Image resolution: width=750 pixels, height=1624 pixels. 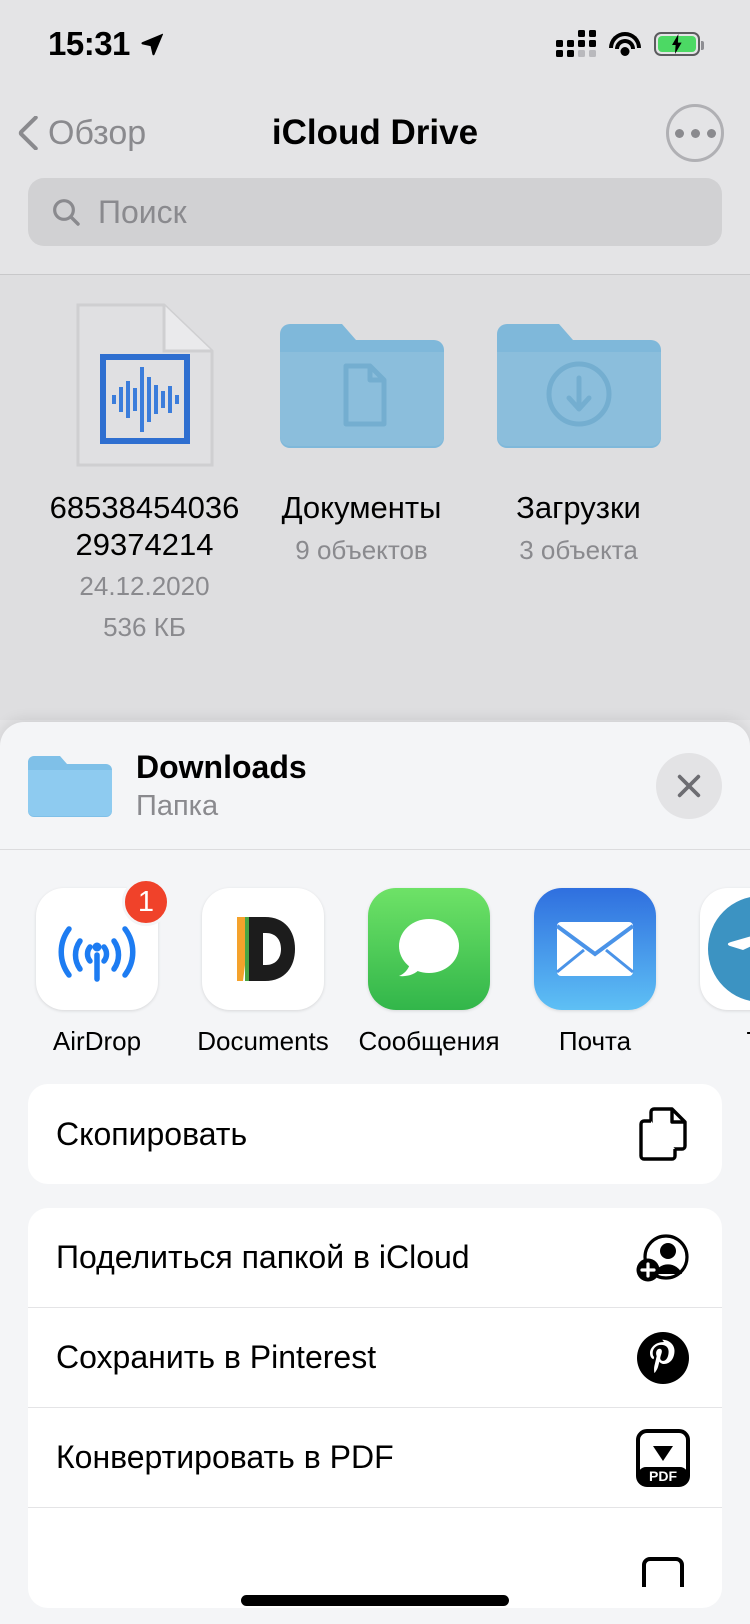 I want to click on battery-charging-icon, so click(x=679, y=44).